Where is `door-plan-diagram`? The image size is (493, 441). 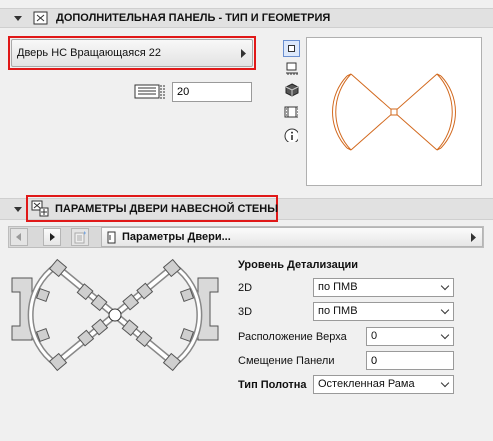 door-plan-diagram is located at coordinates (115, 315).